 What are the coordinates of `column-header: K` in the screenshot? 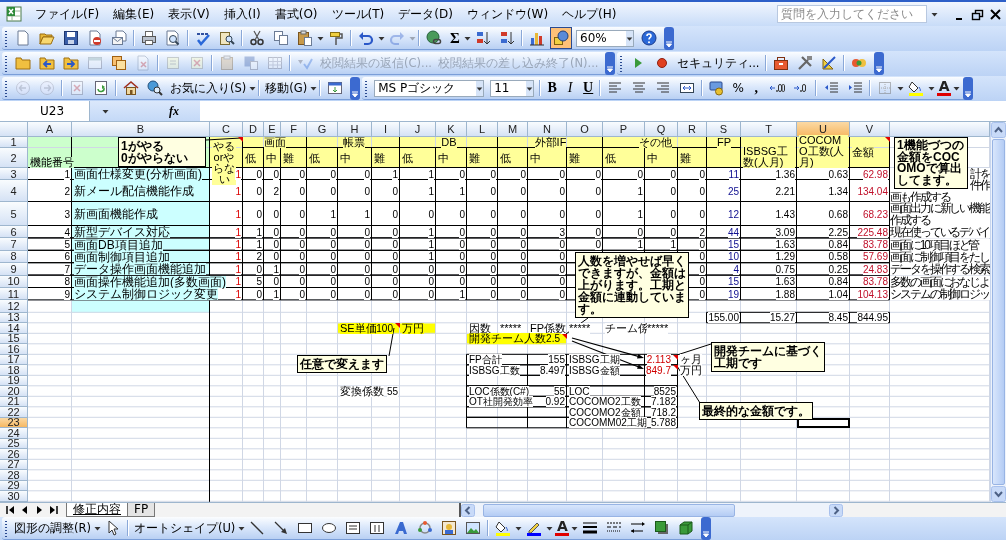 It's located at (451, 129).